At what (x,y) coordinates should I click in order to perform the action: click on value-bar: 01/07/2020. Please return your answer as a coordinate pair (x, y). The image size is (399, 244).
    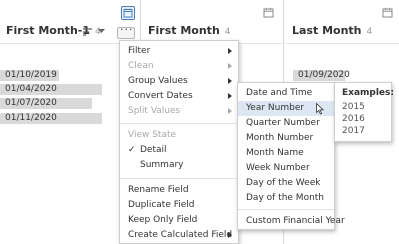
    Looking at the image, I should click on (46, 103).